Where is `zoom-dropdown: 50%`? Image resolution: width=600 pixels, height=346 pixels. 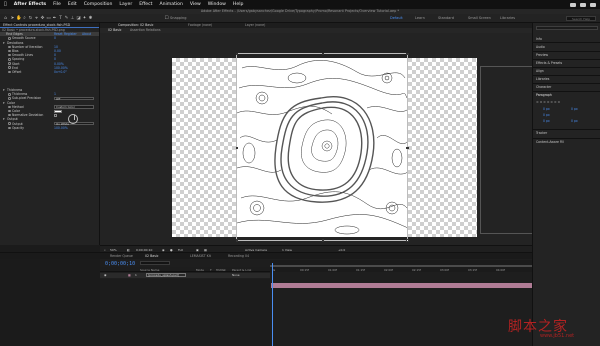
zoom-dropdown: 50% is located at coordinates (113, 250).